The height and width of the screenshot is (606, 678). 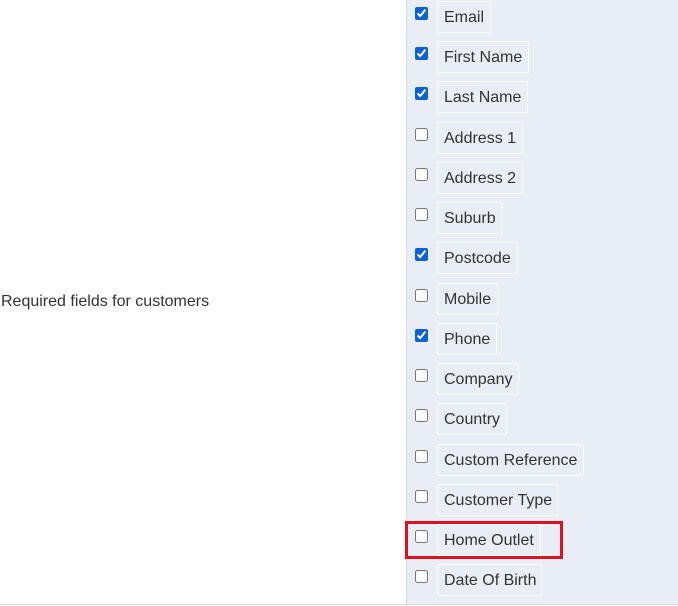 What do you see at coordinates (421, 53) in the screenshot?
I see `first-name-checkbox` at bounding box center [421, 53].